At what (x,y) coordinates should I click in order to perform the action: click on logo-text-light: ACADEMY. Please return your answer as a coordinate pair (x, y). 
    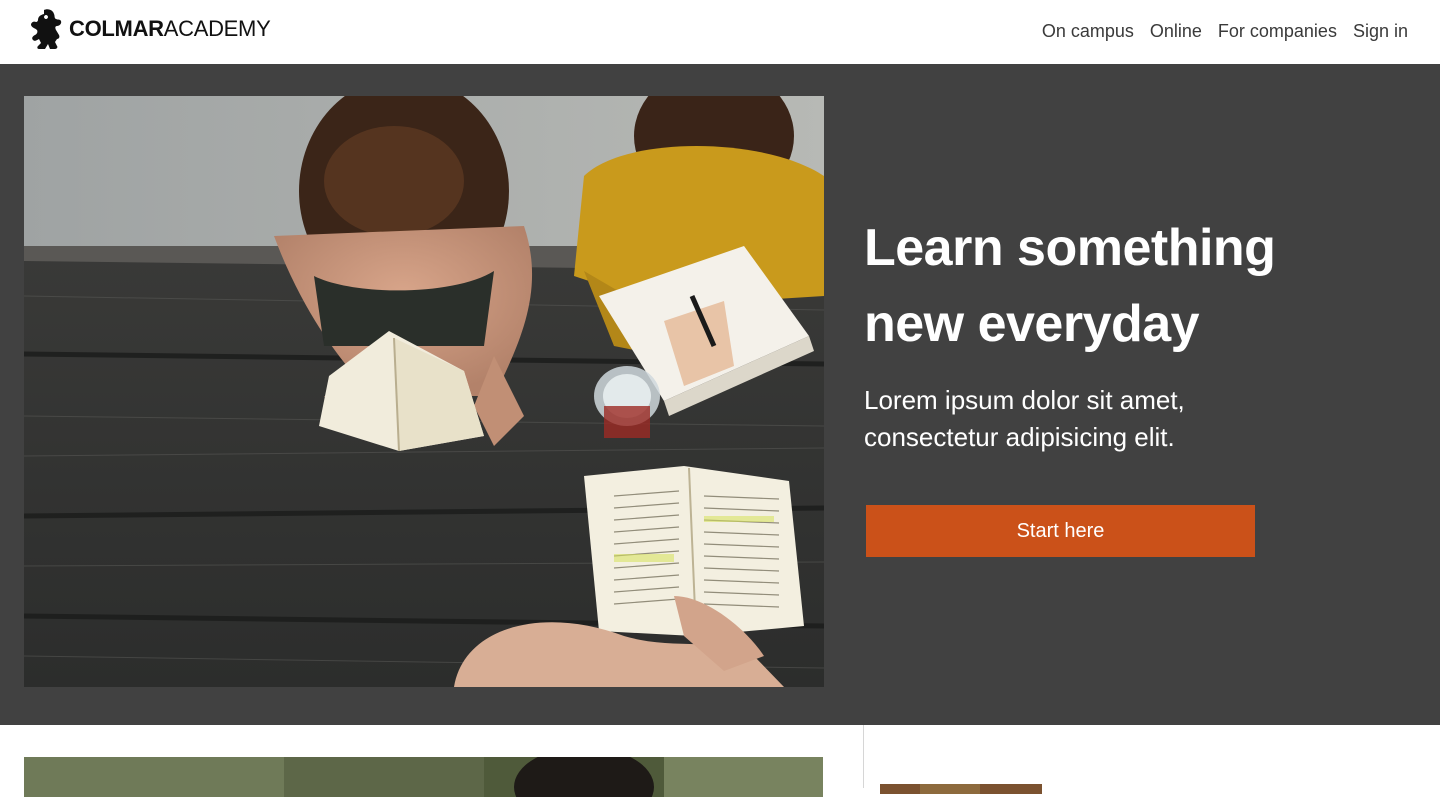
    Looking at the image, I should click on (217, 28).